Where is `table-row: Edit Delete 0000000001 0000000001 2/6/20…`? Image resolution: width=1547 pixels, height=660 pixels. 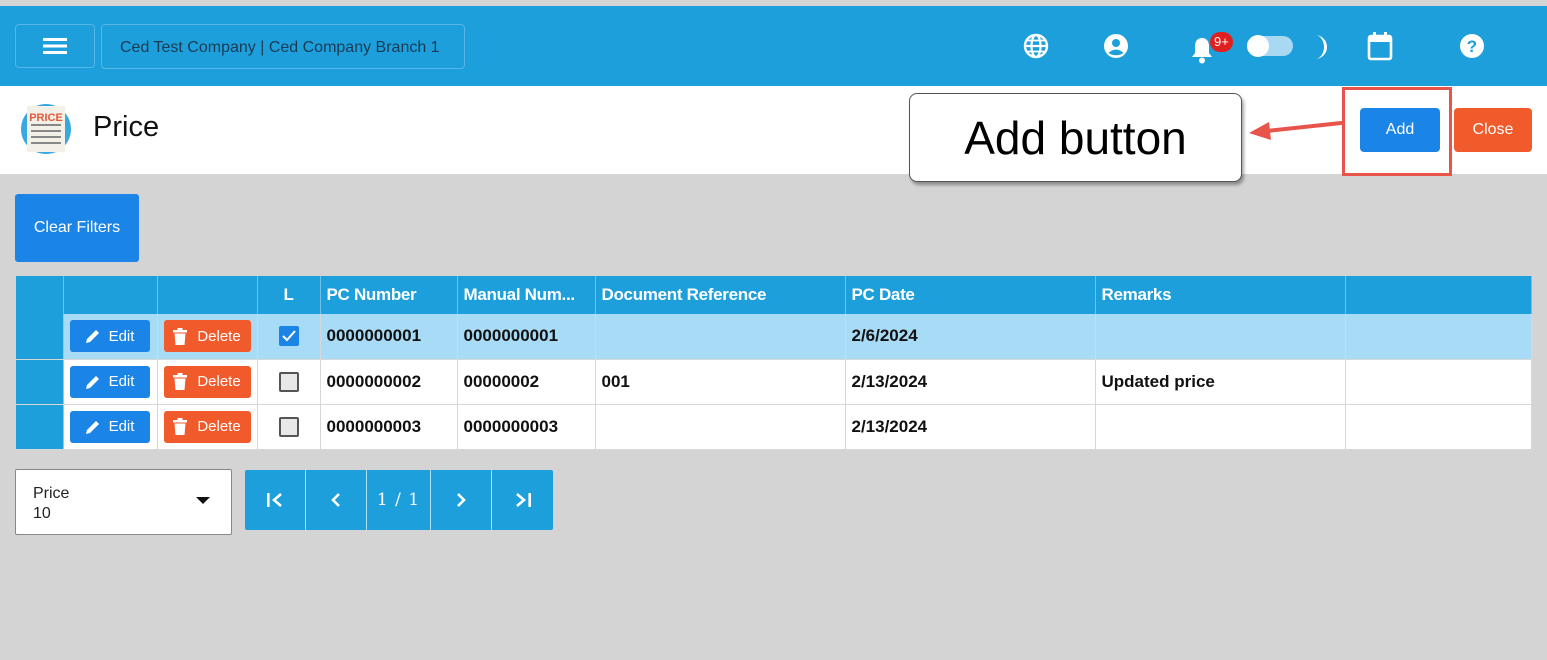 table-row: Edit Delete 0000000001 0000000001 2/6/20… is located at coordinates (774, 337).